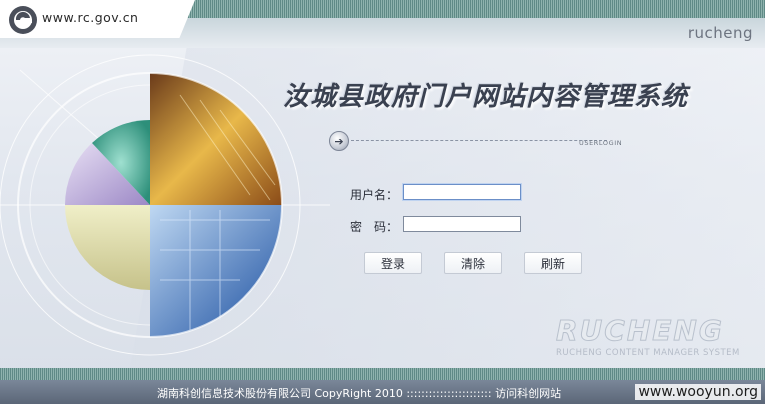 This screenshot has height=404, width=765. I want to click on userlogin-label: USERLOGIN, so click(601, 143).